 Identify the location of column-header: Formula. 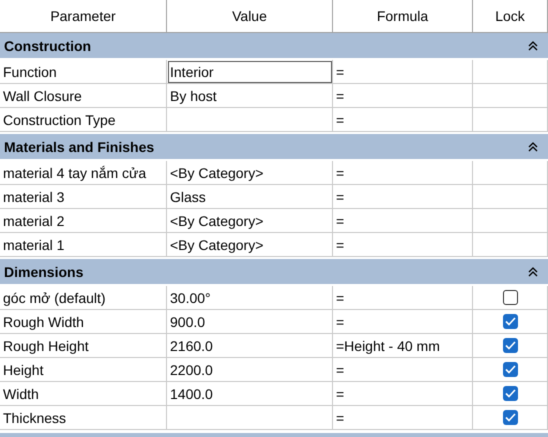
(403, 16).